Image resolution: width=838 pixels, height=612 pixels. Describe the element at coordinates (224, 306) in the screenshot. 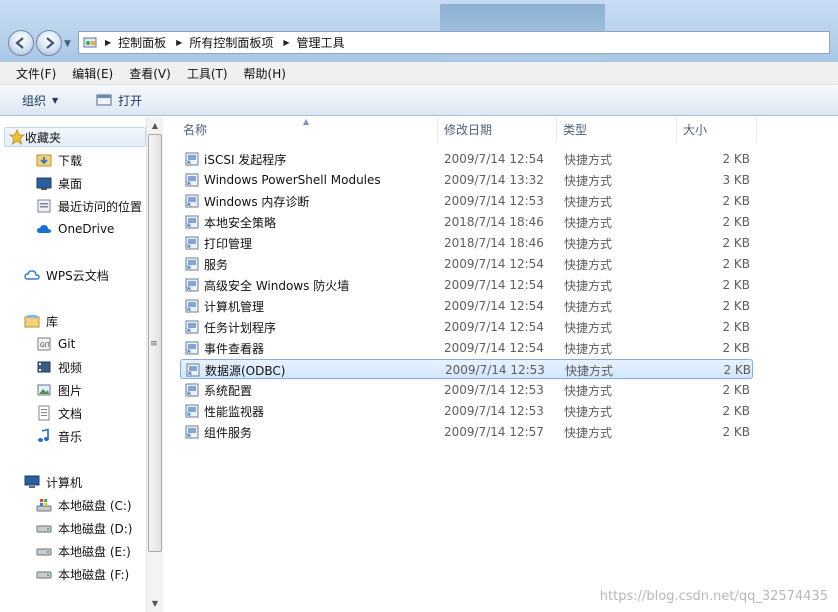

I see `file-name-cell: 计算机管理` at that location.